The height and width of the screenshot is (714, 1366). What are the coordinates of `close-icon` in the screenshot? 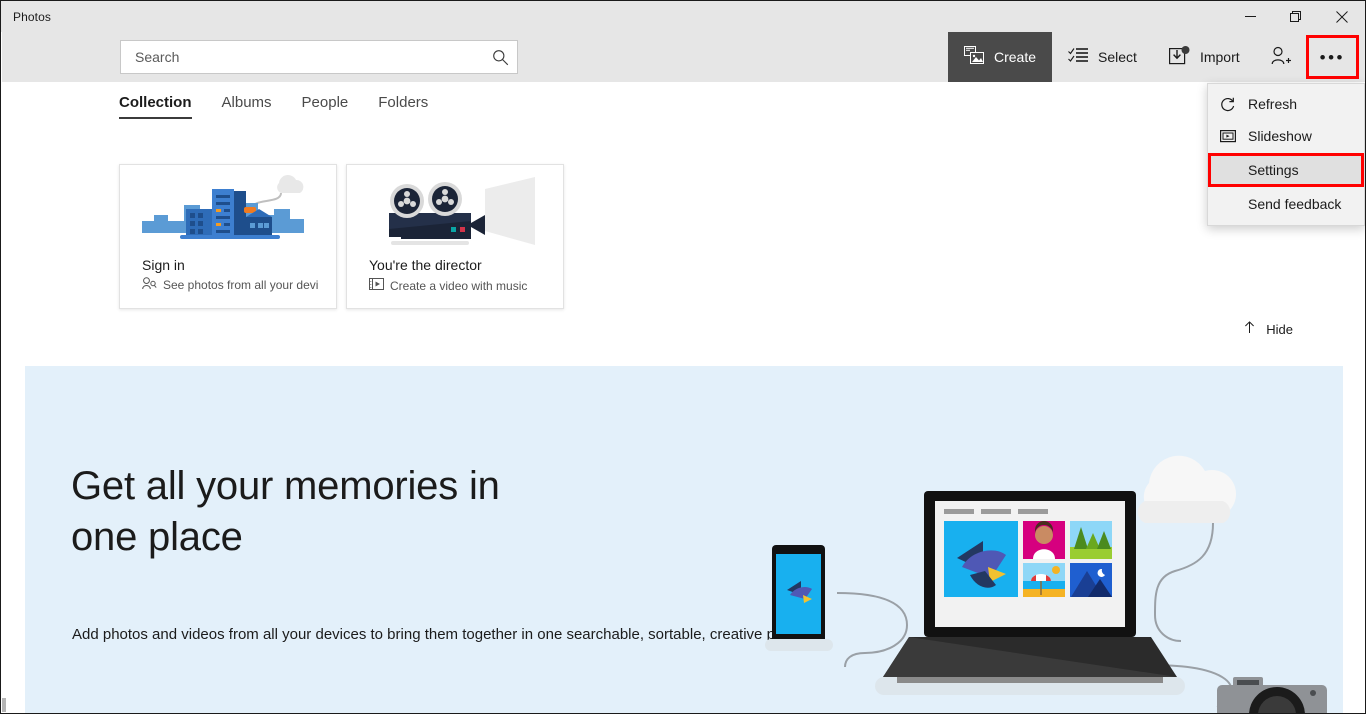 It's located at (1342, 16).